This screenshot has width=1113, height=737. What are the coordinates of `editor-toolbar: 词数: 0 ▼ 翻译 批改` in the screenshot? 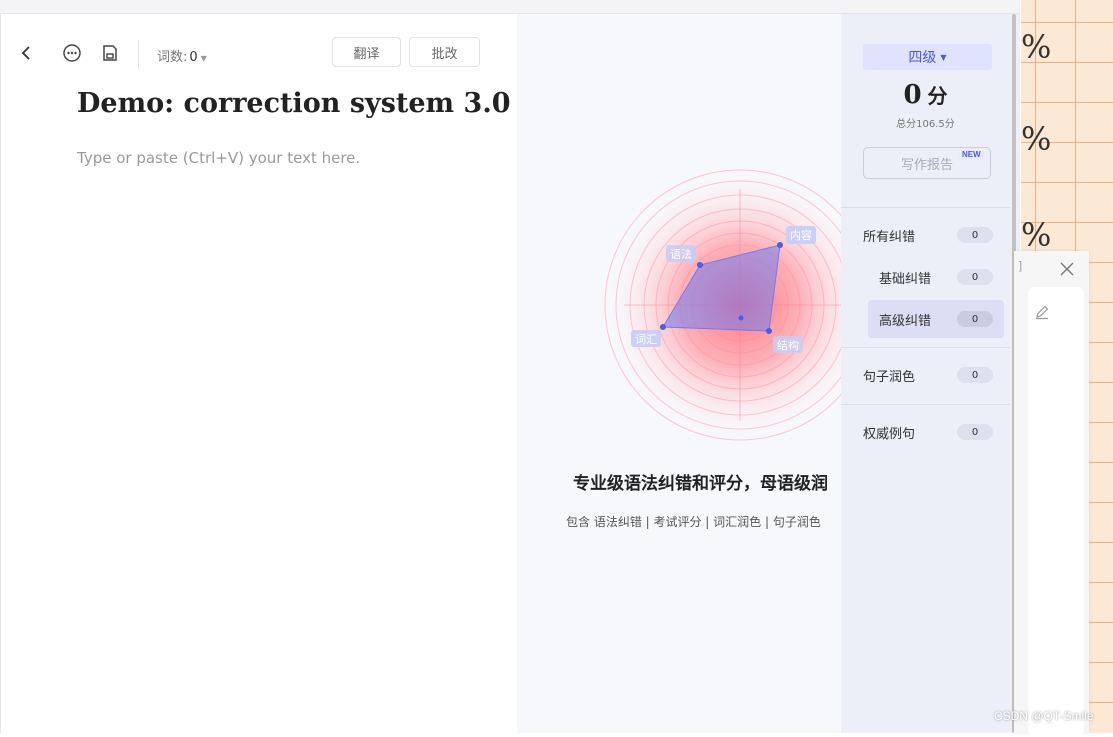 It's located at (259, 53).